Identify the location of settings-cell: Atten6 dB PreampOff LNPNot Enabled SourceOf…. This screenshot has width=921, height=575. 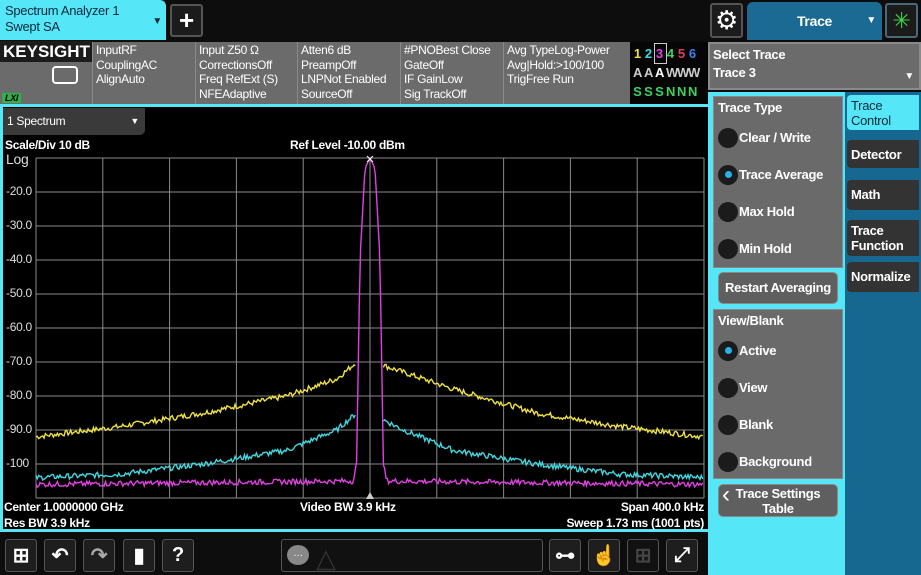
(348, 73).